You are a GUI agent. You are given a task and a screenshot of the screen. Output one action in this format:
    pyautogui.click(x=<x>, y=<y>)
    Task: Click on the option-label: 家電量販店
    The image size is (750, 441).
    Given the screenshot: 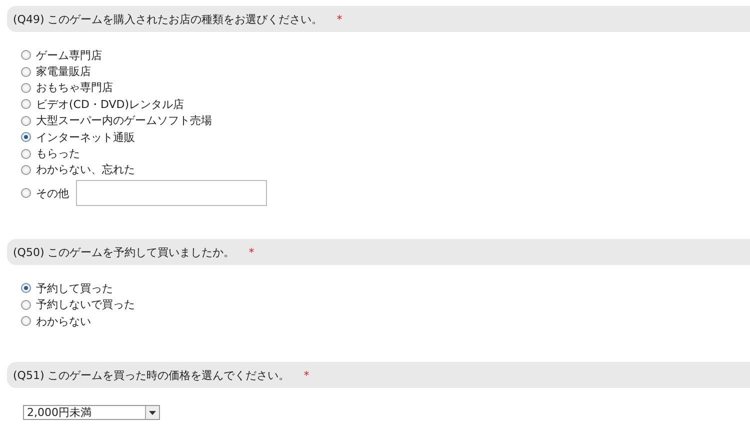 What is the action you would take?
    pyautogui.click(x=63, y=72)
    